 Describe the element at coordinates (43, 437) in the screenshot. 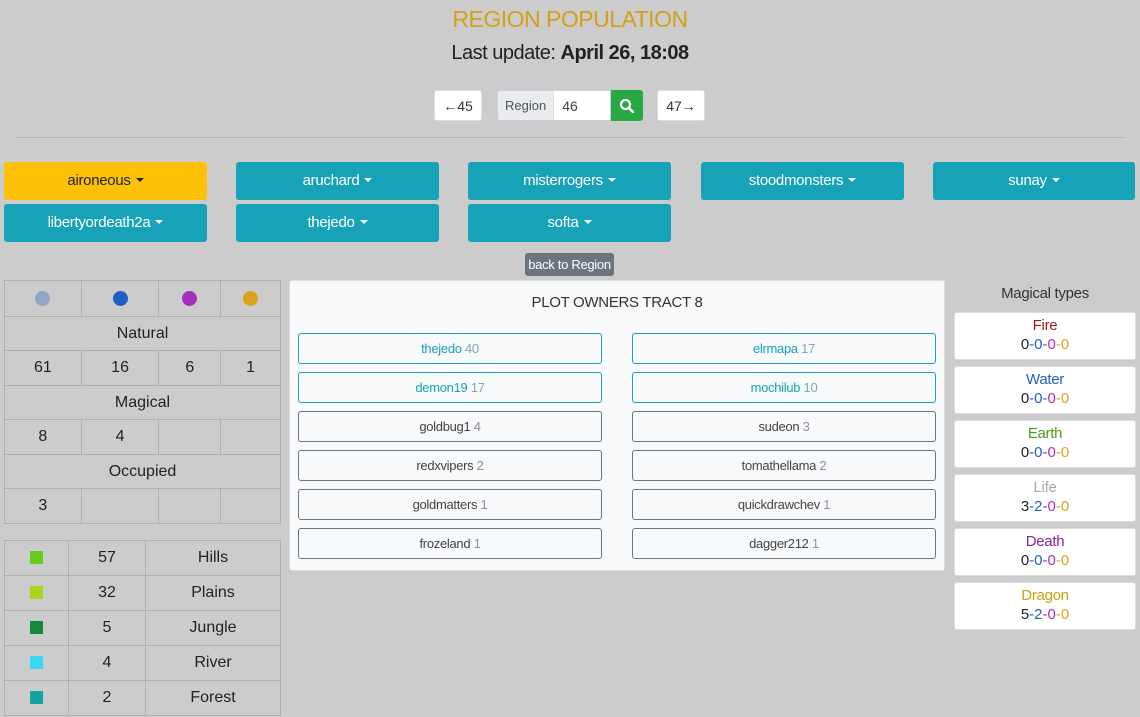

I see `magical-cell: 8` at that location.